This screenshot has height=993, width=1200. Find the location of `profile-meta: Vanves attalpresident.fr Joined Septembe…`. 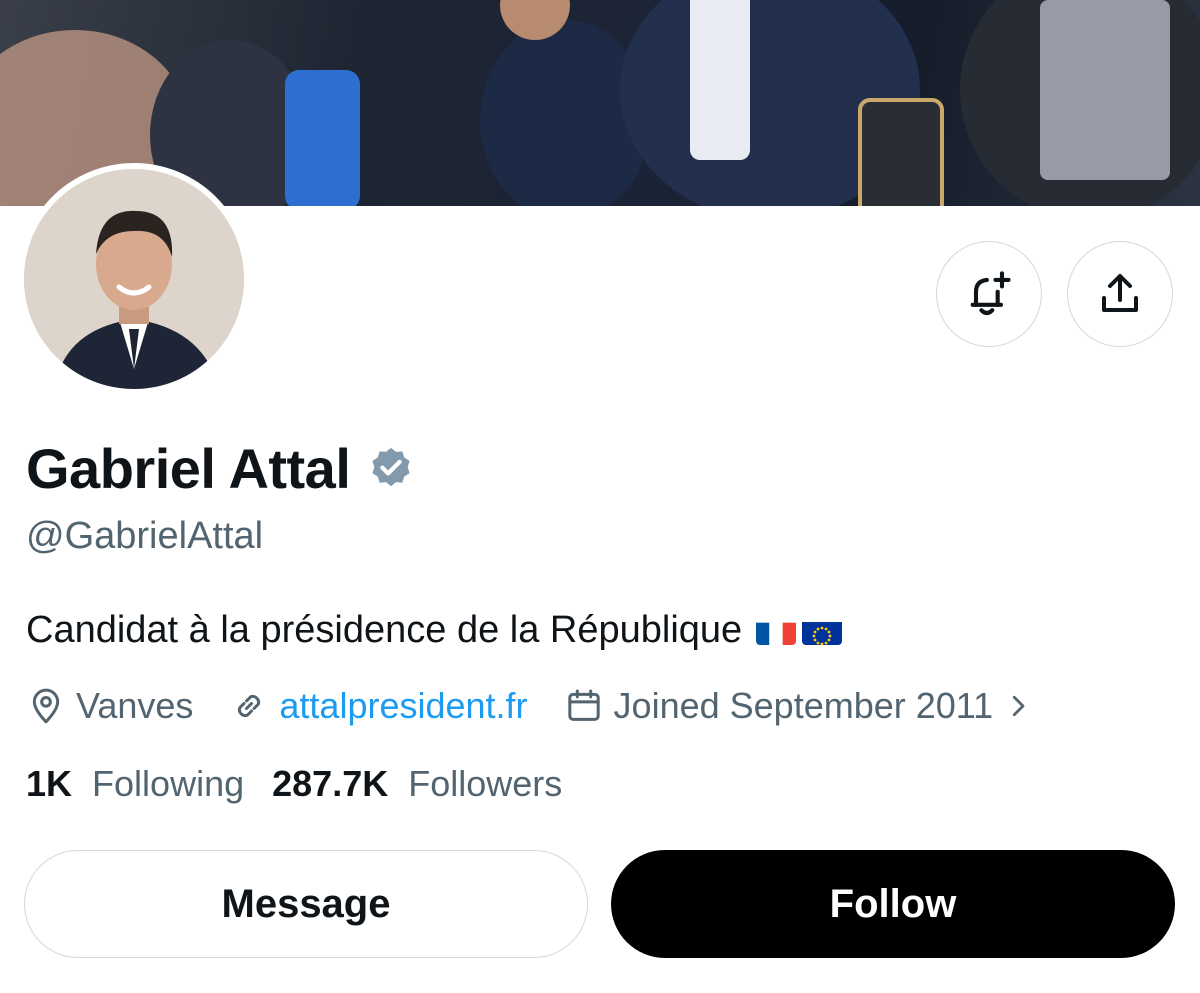

profile-meta: Vanves attalpresident.fr Joined Septembe… is located at coordinates (547, 706).